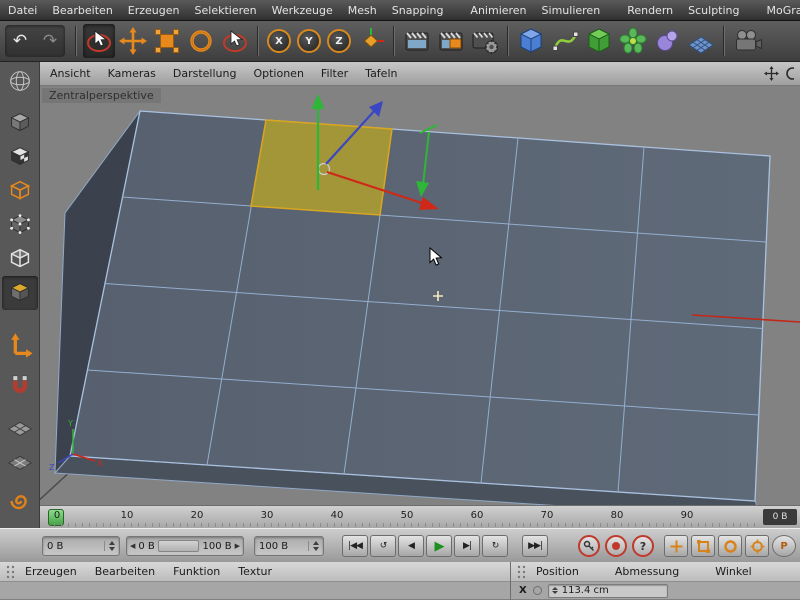 This screenshot has width=800, height=600. I want to click on range-prev-icon: ◀, so click(132, 546).